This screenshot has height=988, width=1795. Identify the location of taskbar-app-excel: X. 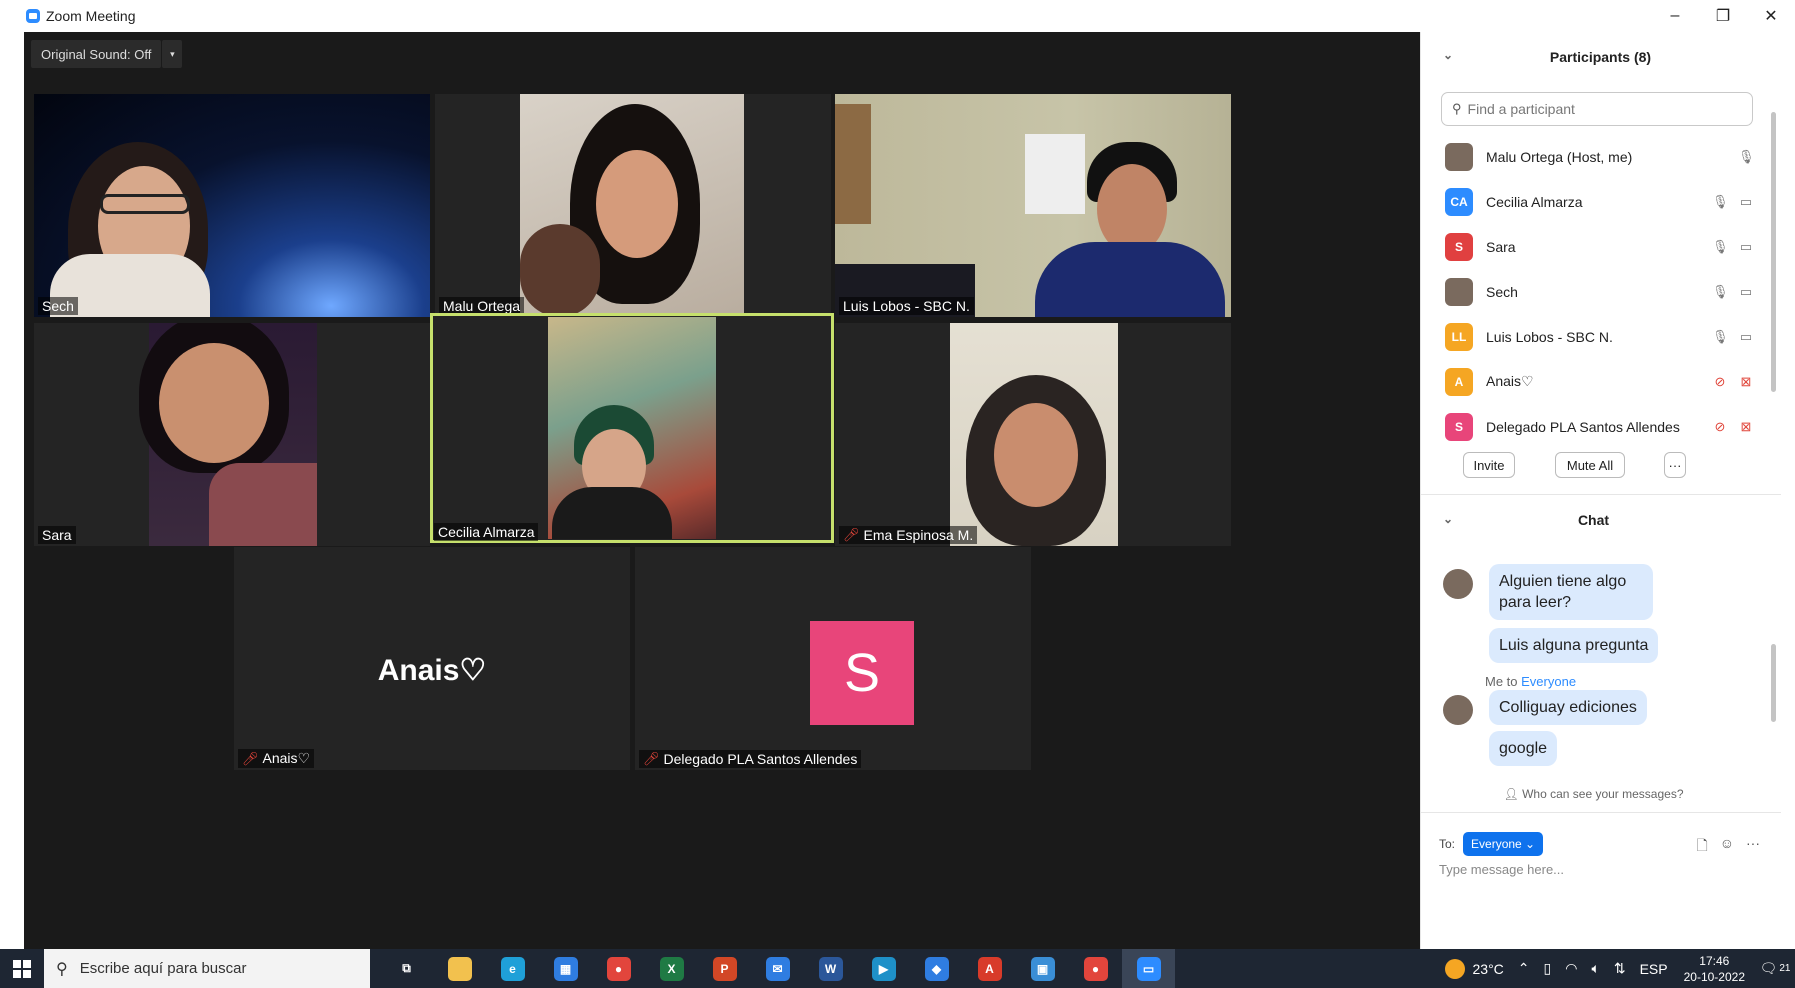
(671, 968).